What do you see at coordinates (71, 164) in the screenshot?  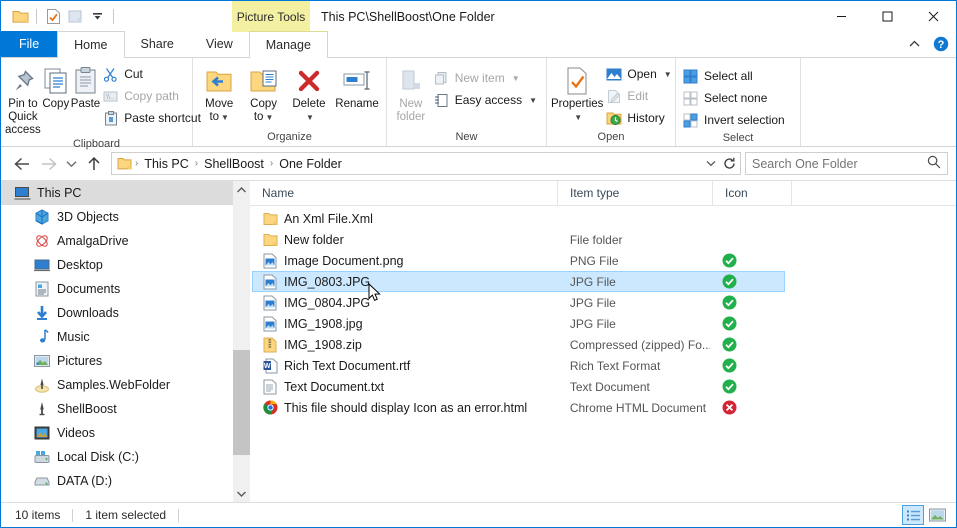 I see `recent-locations-button` at bounding box center [71, 164].